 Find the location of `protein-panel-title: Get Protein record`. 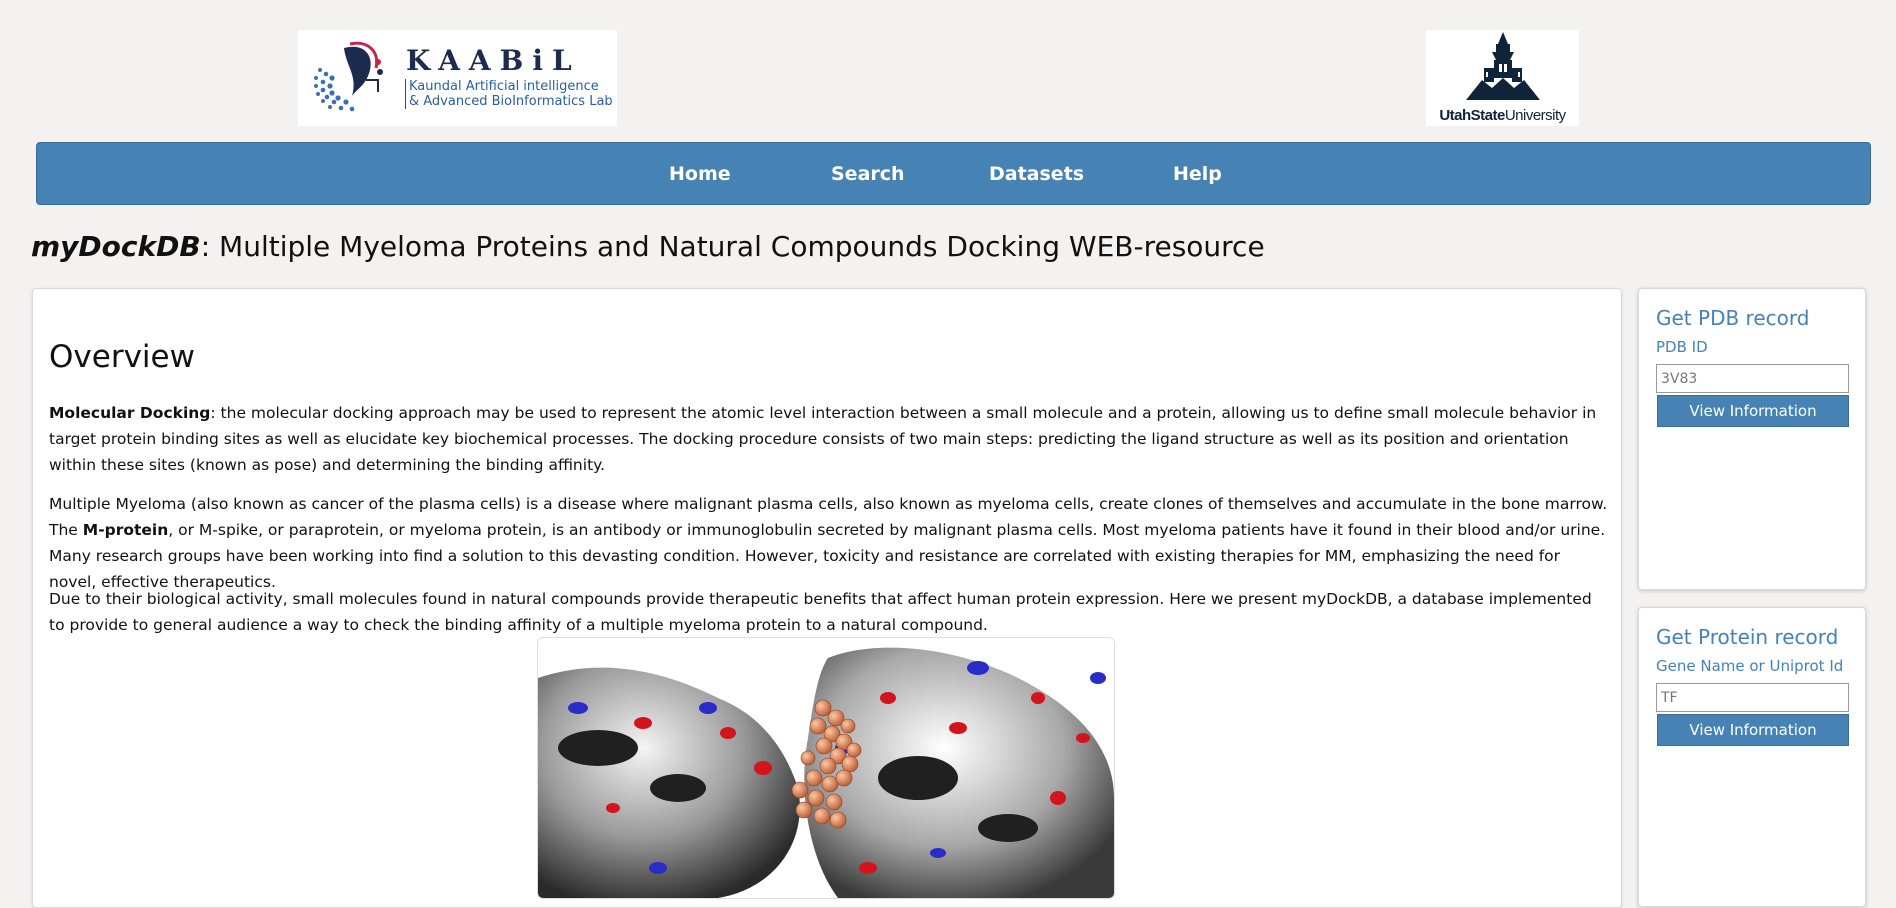

protein-panel-title: Get Protein record is located at coordinates (1747, 637).